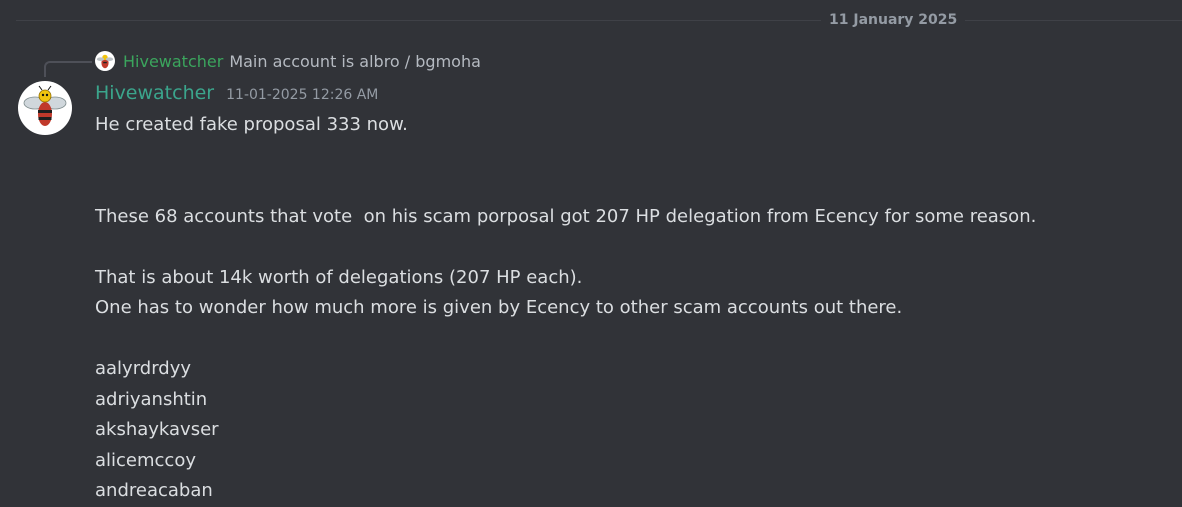  What do you see at coordinates (151, 399) in the screenshot?
I see `account-list-item: adriyanshtin` at bounding box center [151, 399].